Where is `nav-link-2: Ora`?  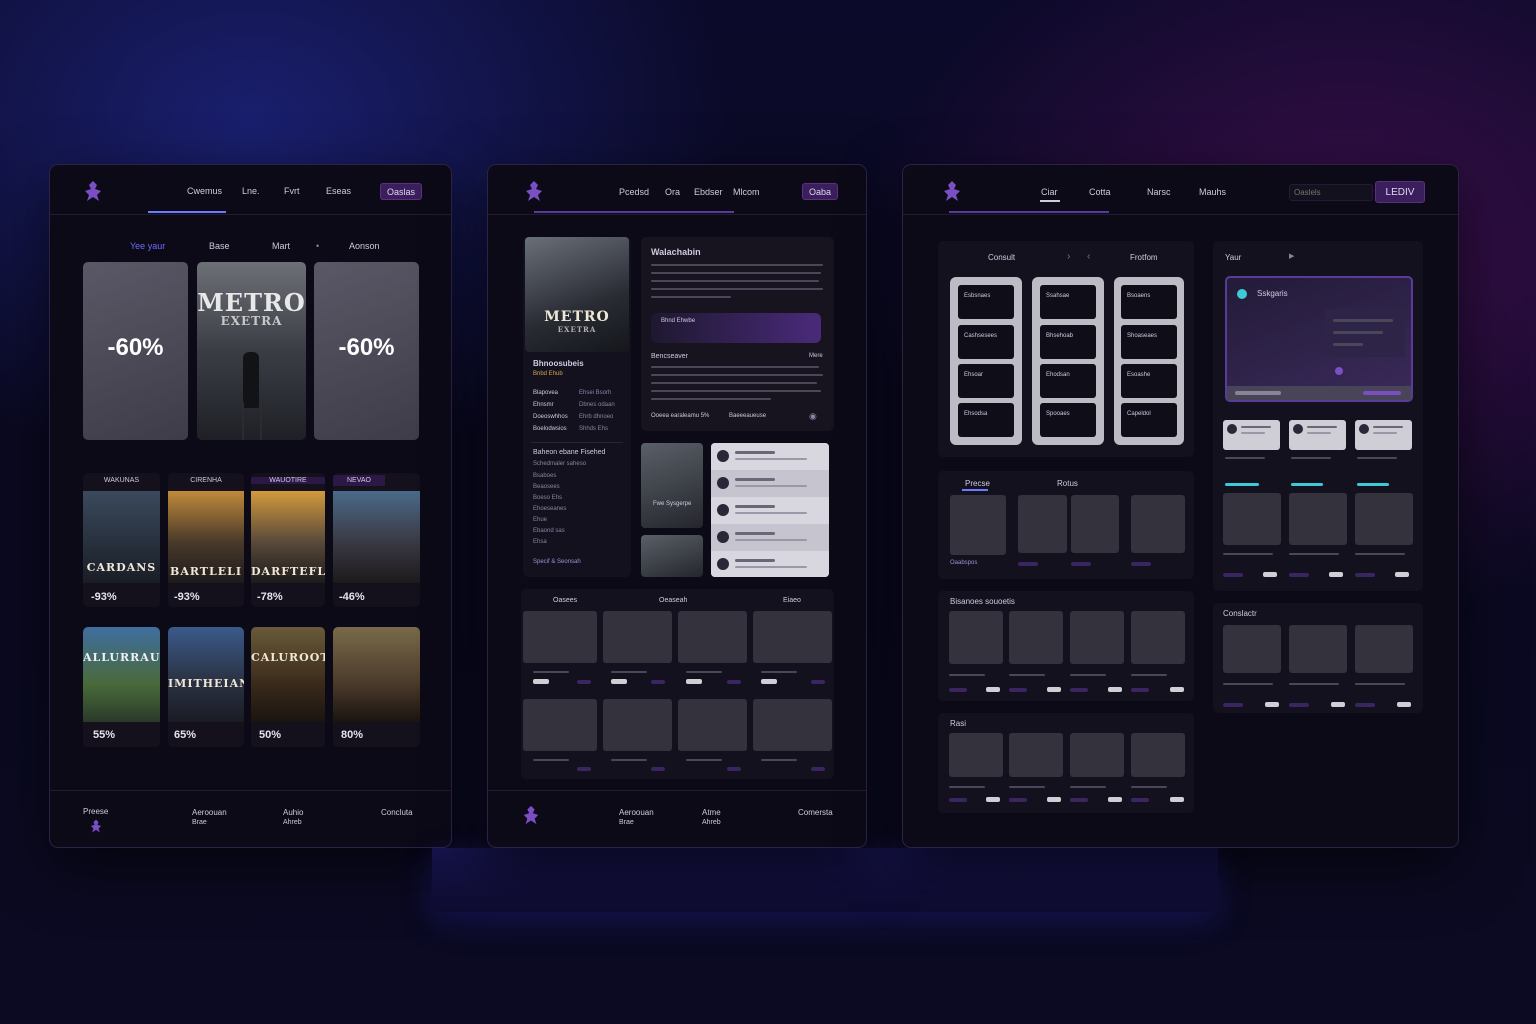
nav-link-2: Ora is located at coordinates (672, 192).